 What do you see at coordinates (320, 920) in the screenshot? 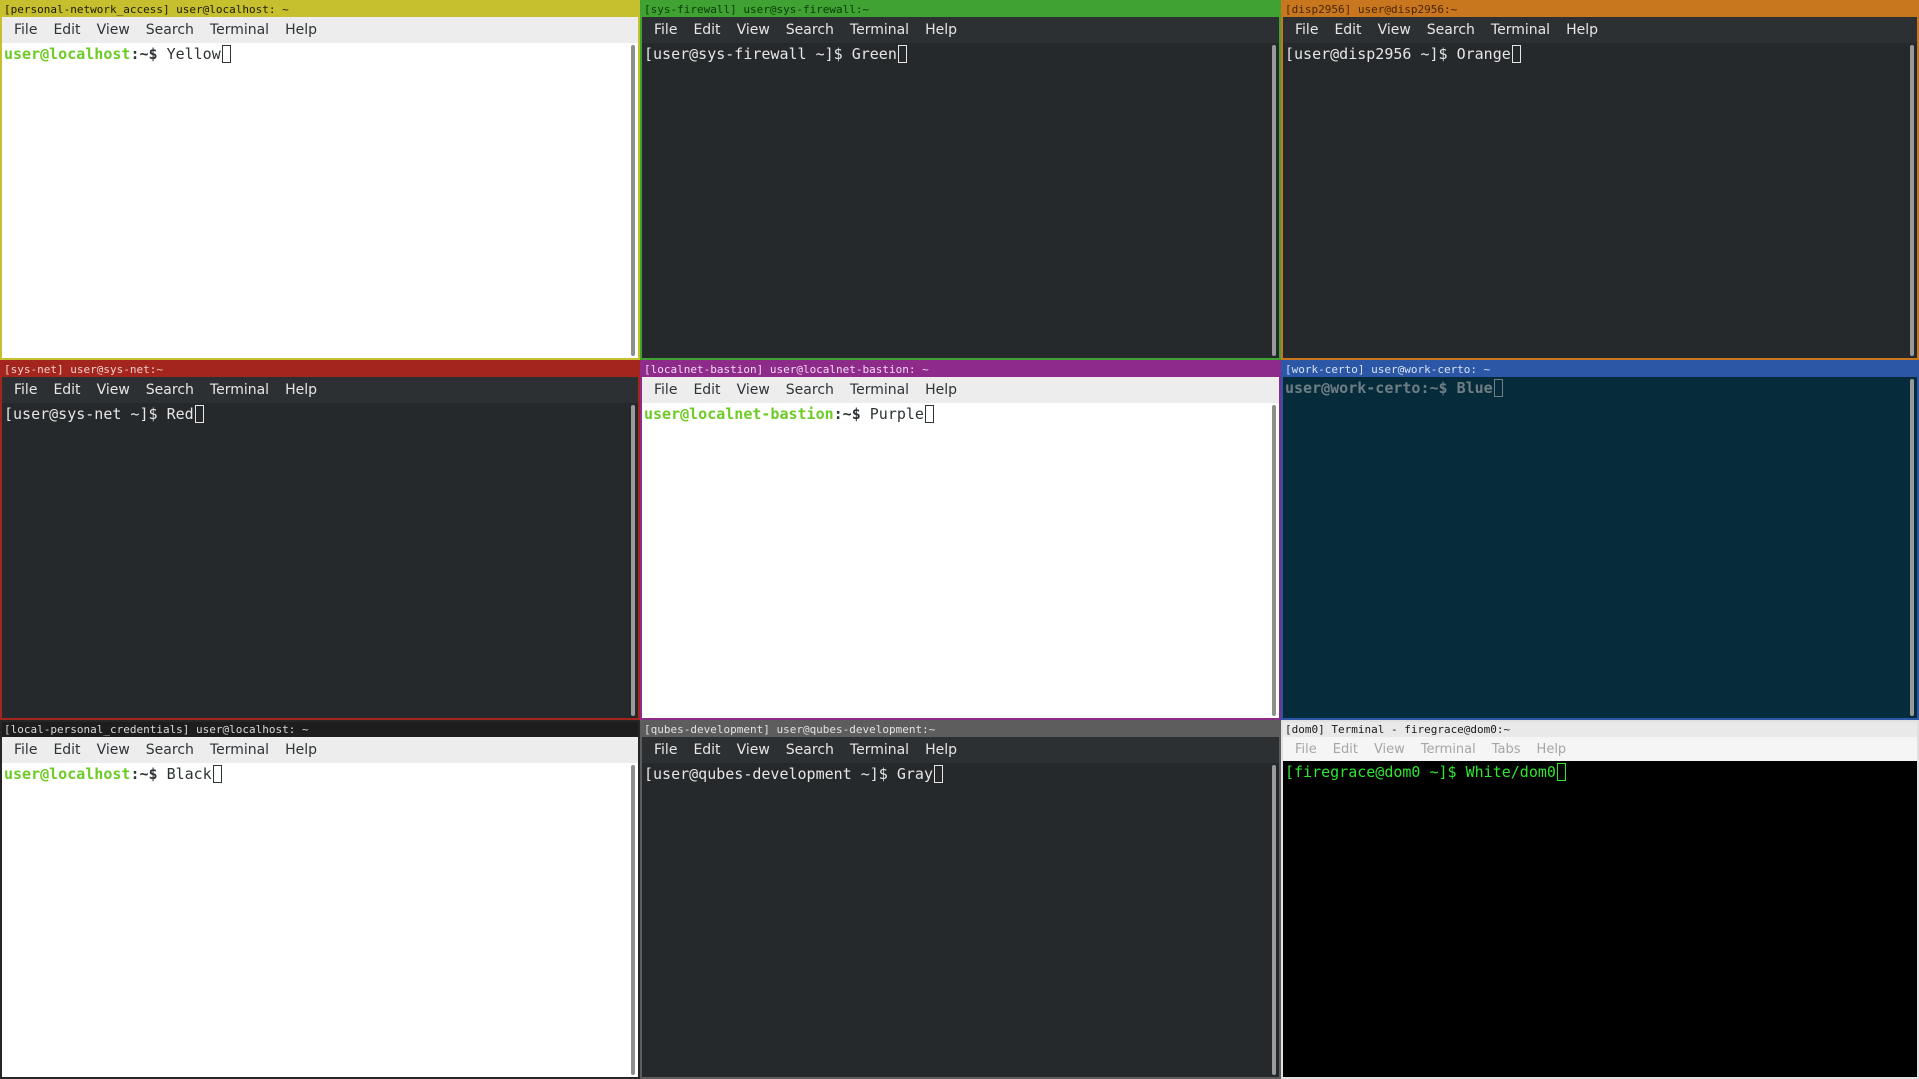
I see `terminal-output: user@localhost:~$ Black` at bounding box center [320, 920].